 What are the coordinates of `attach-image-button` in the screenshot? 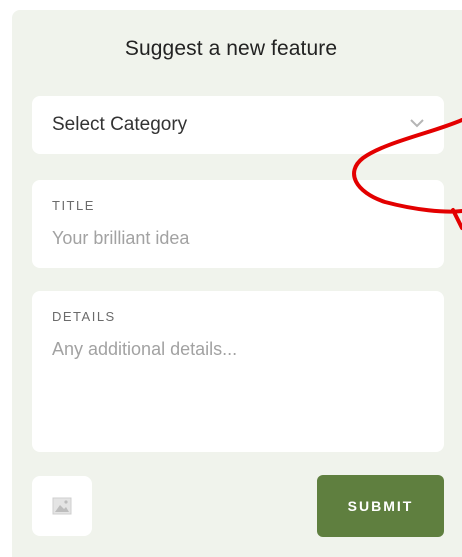 It's located at (62, 506).